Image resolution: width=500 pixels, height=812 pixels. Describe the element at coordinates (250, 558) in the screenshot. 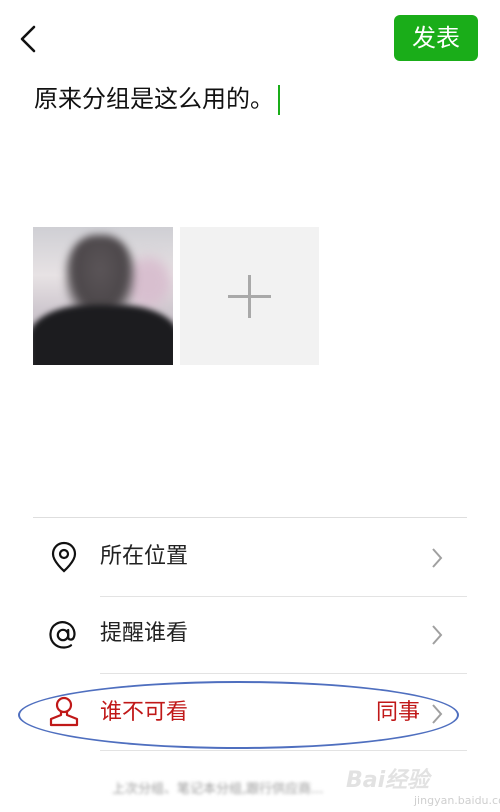

I see `location-row: 所在位置` at that location.